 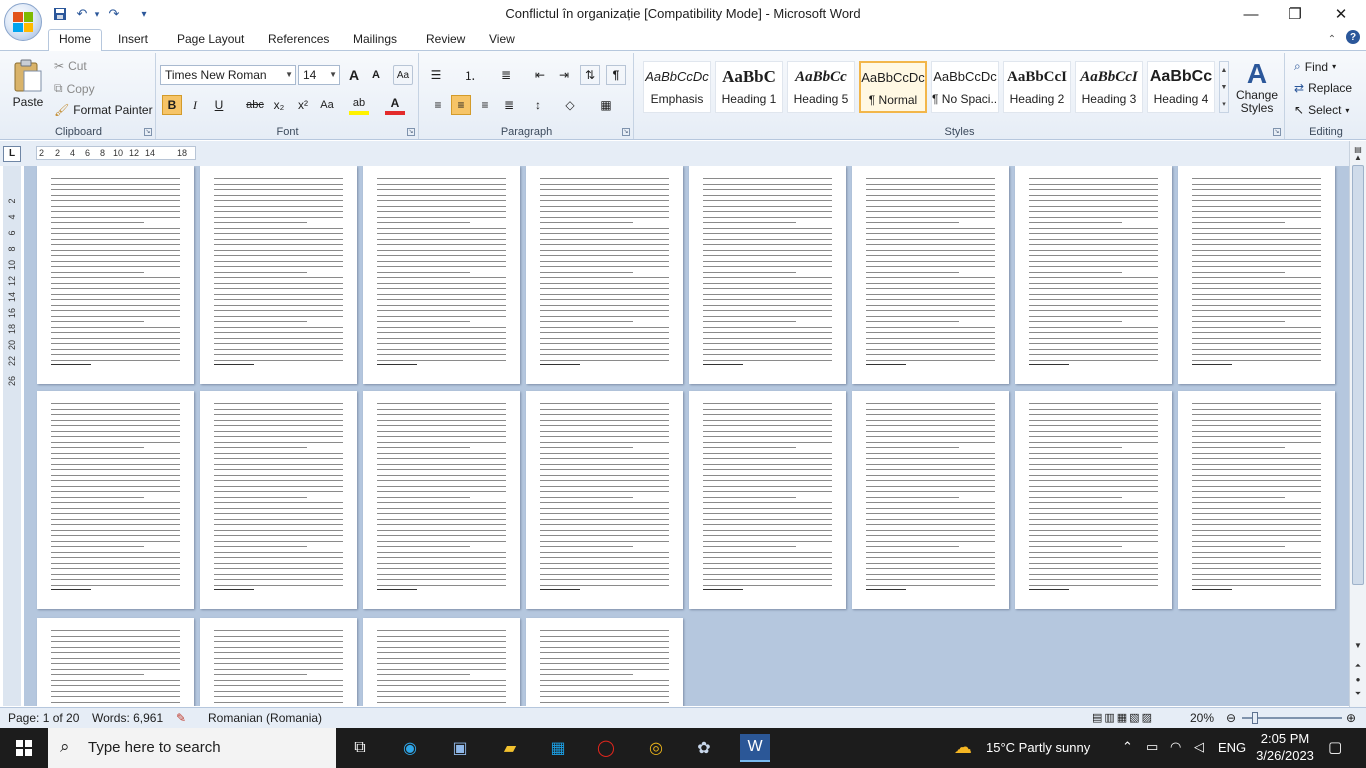 What do you see at coordinates (1127, 747) in the screenshot?
I see `show-hidden-icons: ⌃` at bounding box center [1127, 747].